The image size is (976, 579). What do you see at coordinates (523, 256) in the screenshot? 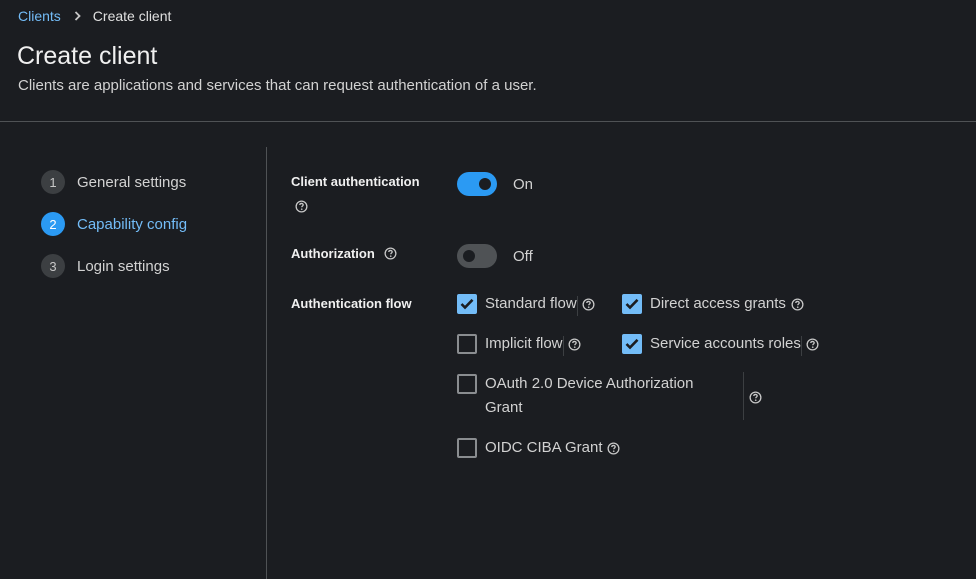
I see `authorization-state: Off` at bounding box center [523, 256].